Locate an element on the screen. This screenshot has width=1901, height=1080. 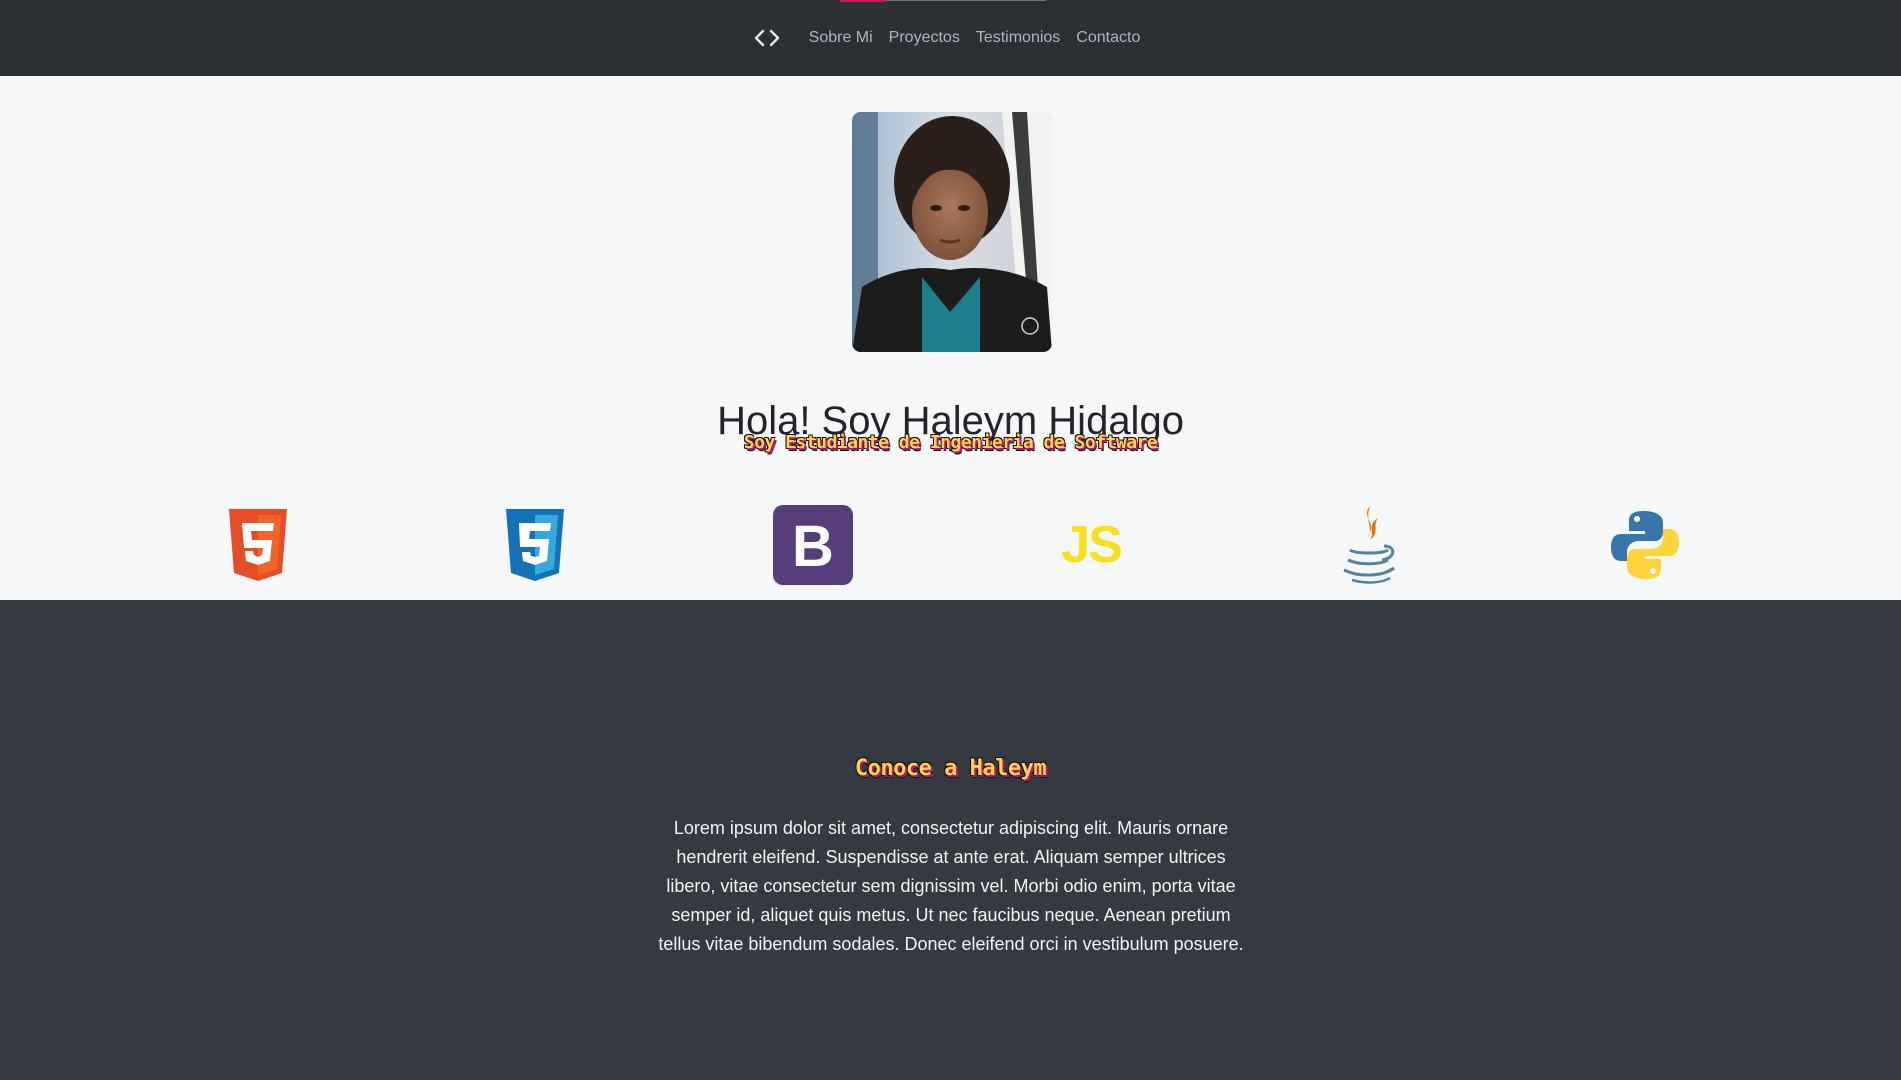
svg-text: B is located at coordinates (813, 546).